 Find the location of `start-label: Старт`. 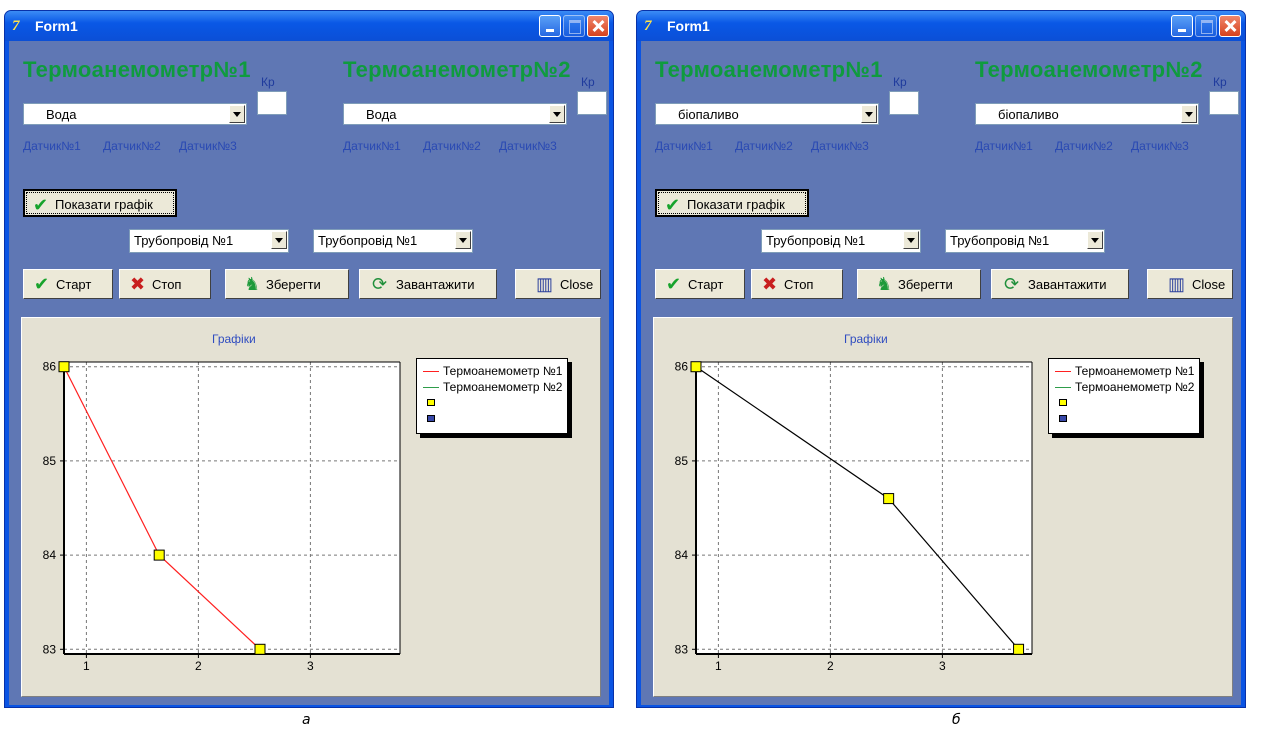

start-label: Старт is located at coordinates (74, 284).